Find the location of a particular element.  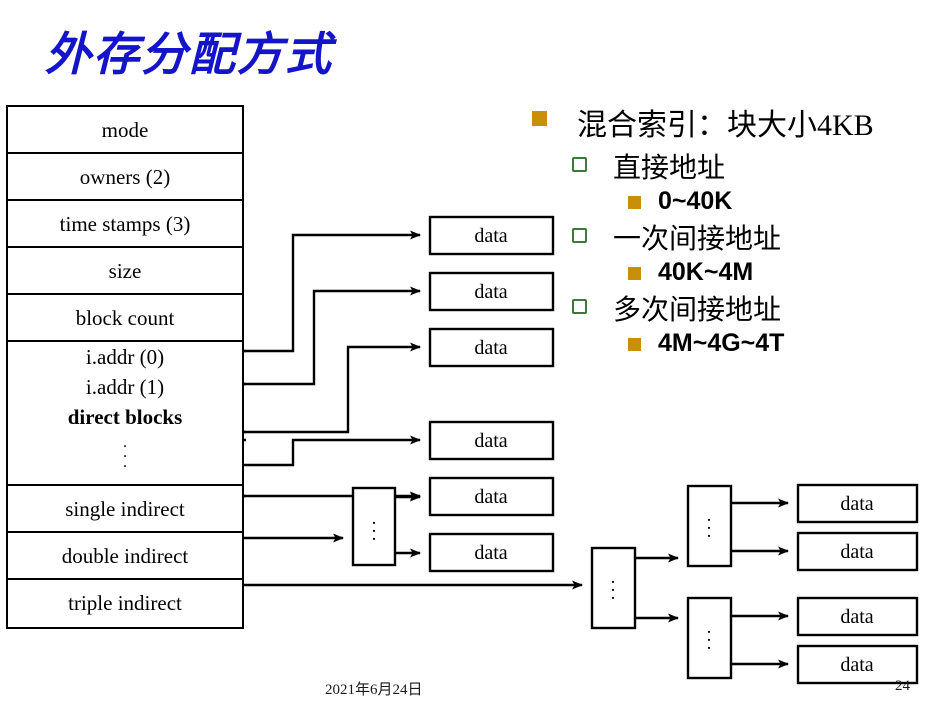

wire-iaddr0-route is located at coordinates (332, 291).